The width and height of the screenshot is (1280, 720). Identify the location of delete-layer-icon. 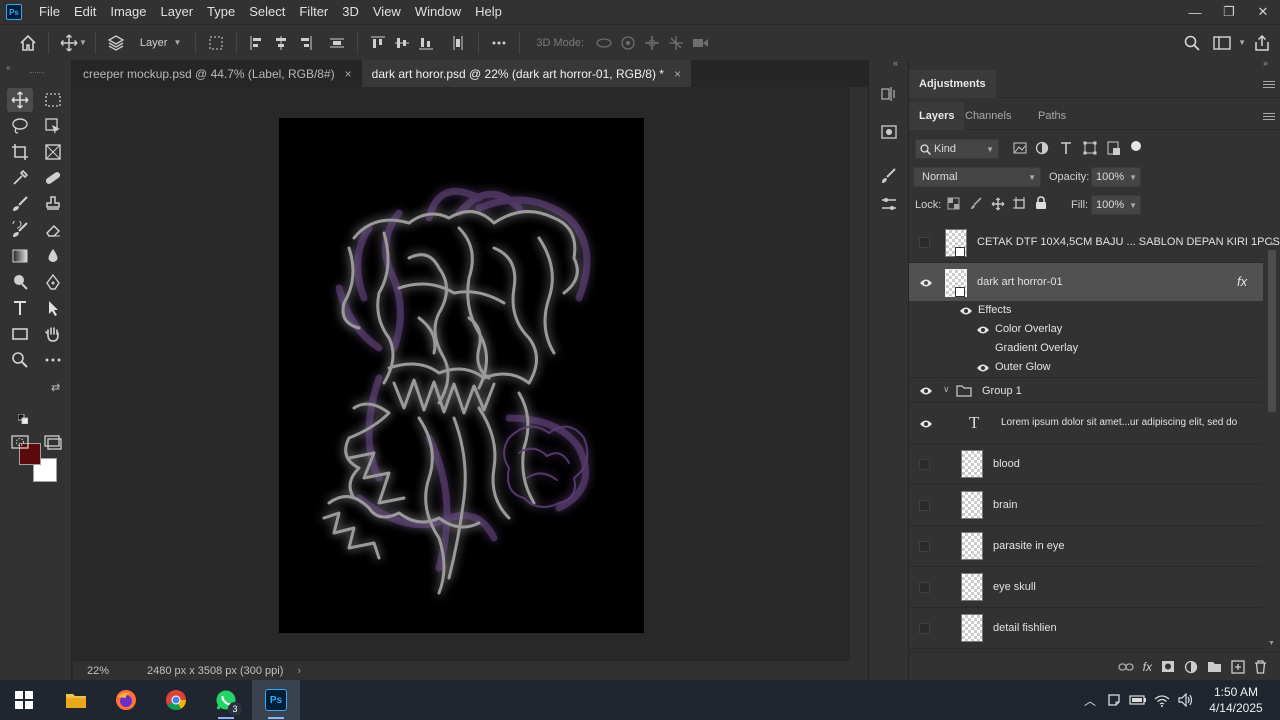
(1260, 666).